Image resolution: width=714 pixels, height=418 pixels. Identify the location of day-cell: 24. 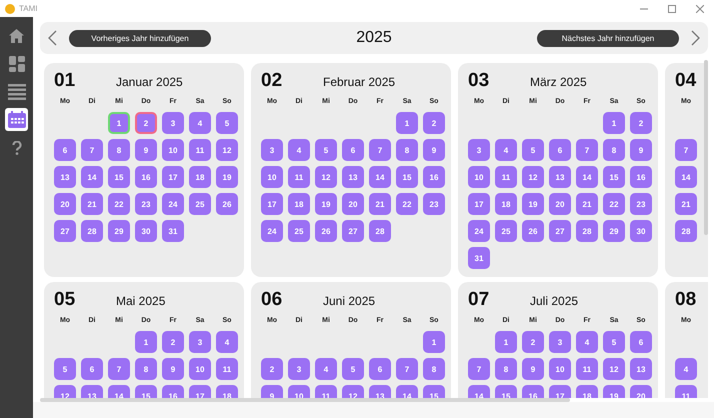
(272, 231).